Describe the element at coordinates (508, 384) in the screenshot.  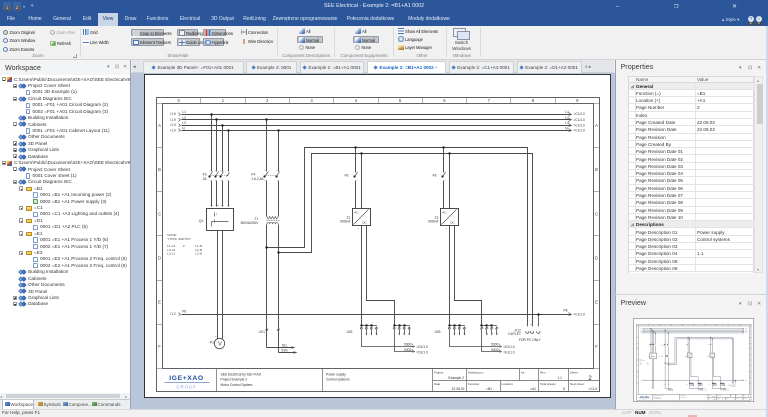
I see `svg-text: Location:` at that location.